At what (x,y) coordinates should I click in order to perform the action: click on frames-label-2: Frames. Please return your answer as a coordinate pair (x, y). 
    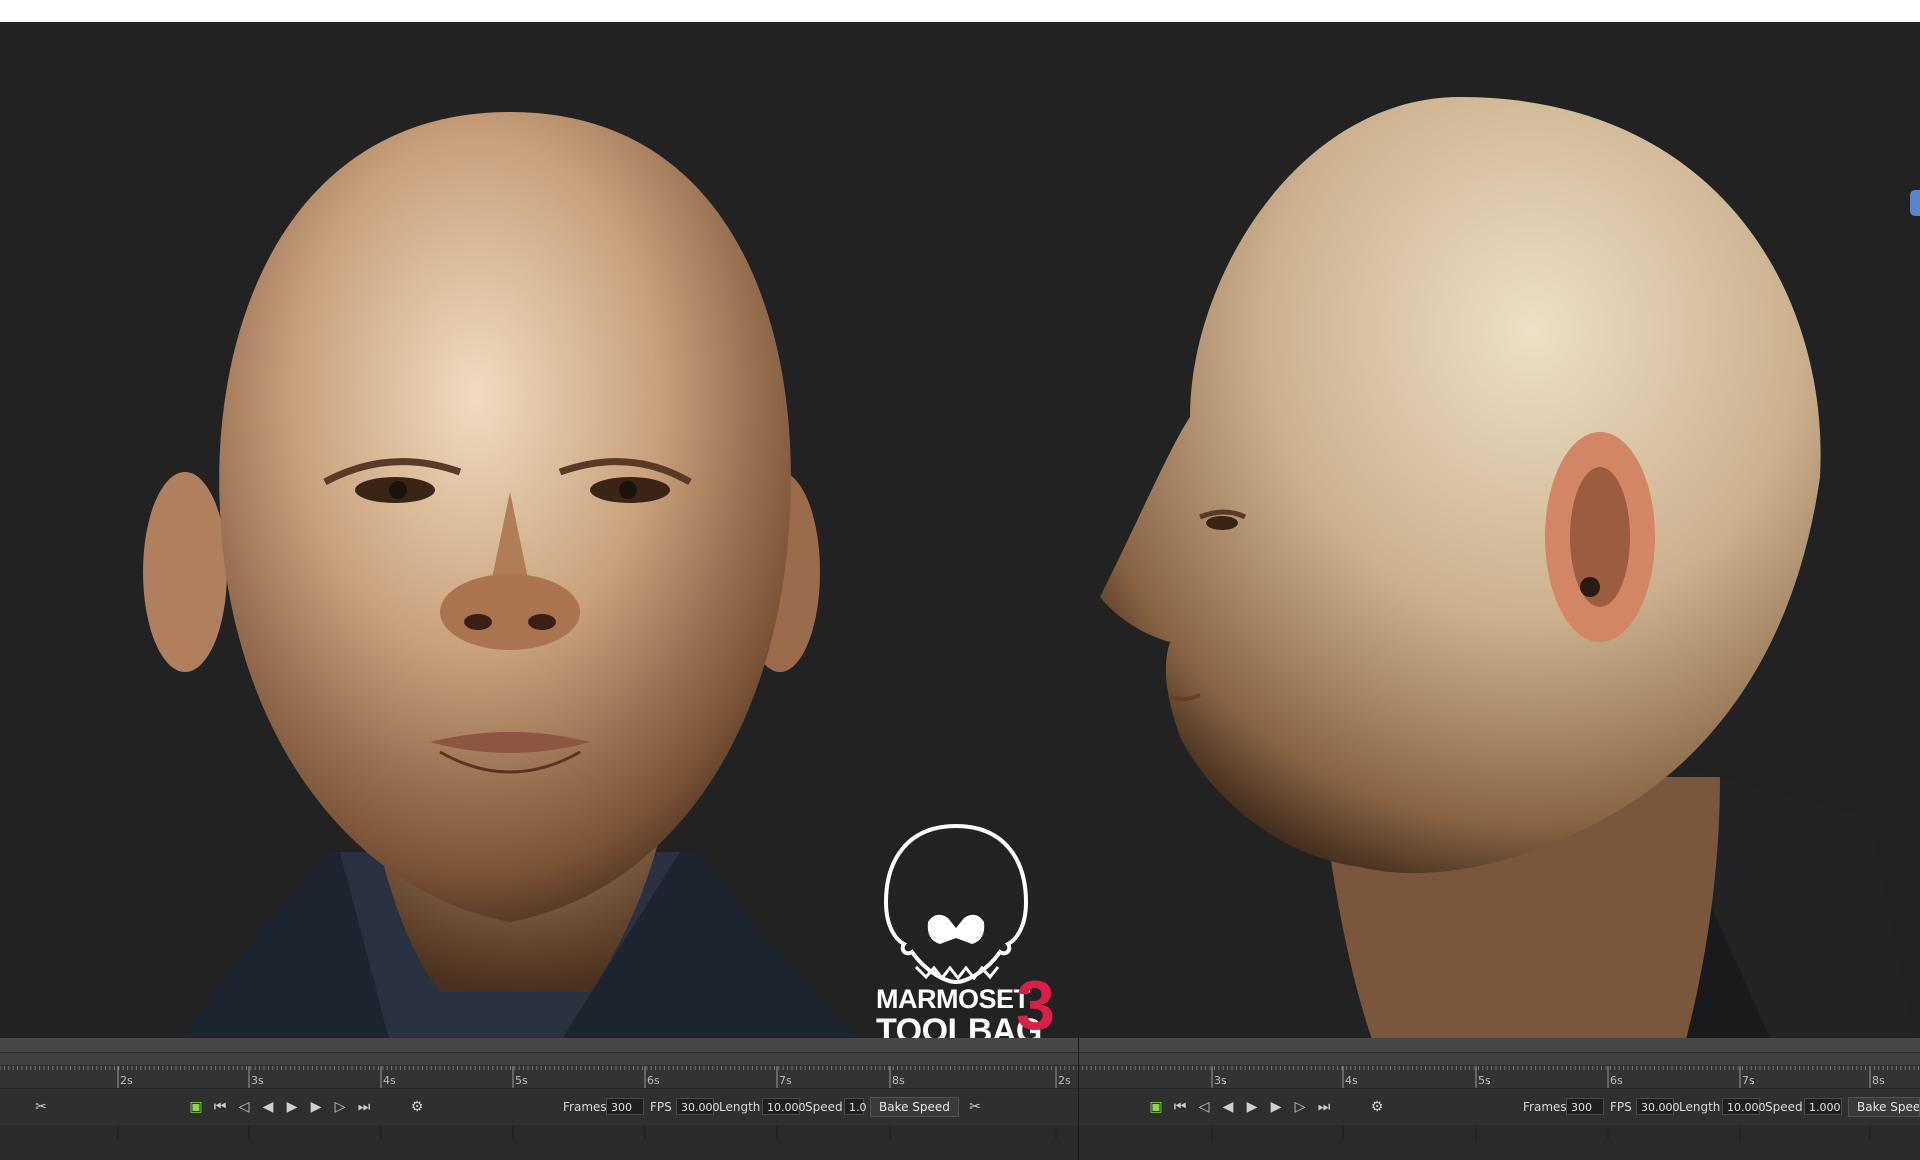
    Looking at the image, I should click on (1545, 1107).